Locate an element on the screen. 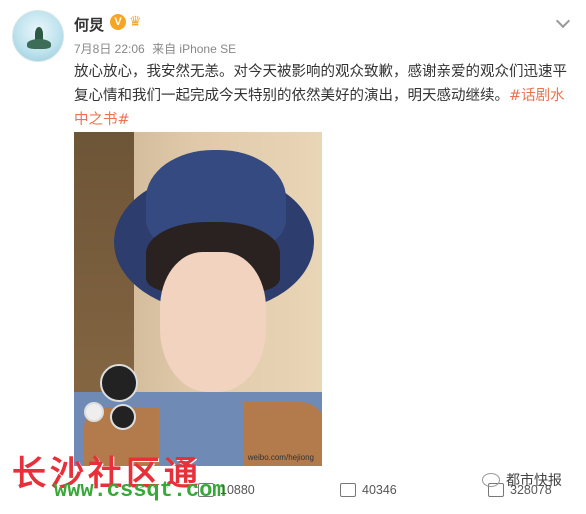  avatar-island-shape is located at coordinates (39, 44).